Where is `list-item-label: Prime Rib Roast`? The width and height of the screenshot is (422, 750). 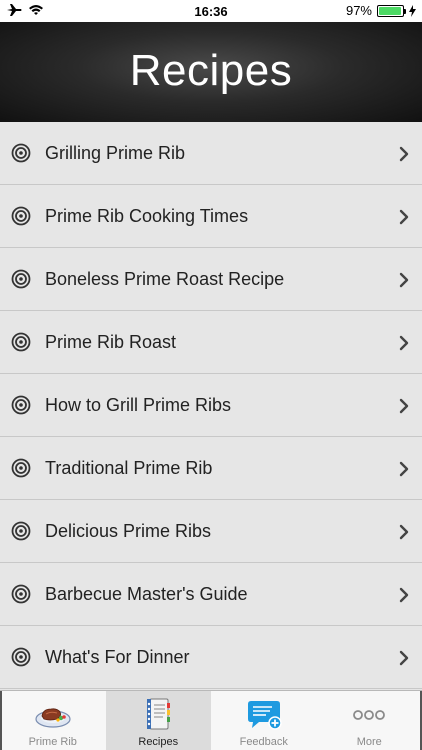
list-item-label: Prime Rib Roast is located at coordinates (111, 341).